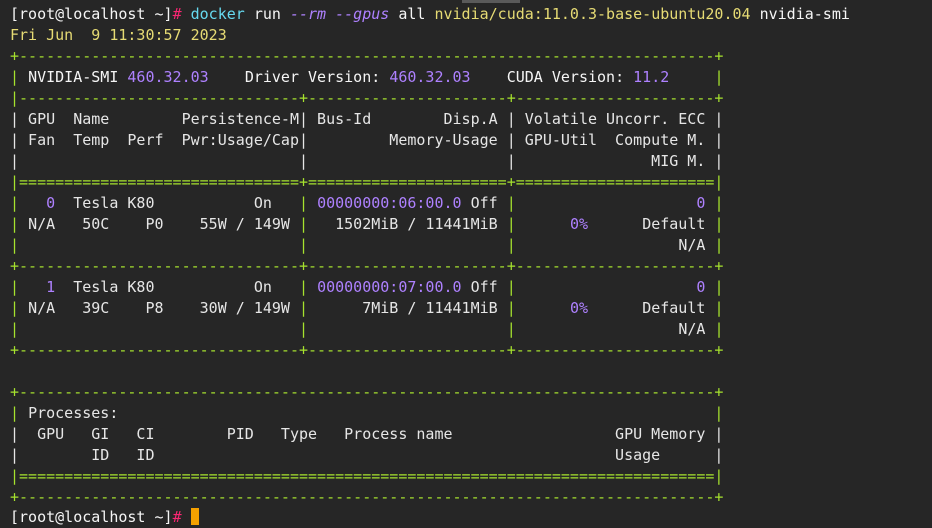  Describe the element at coordinates (73, 77) in the screenshot. I see `smi-label: NVIDIA-SMI` at that location.